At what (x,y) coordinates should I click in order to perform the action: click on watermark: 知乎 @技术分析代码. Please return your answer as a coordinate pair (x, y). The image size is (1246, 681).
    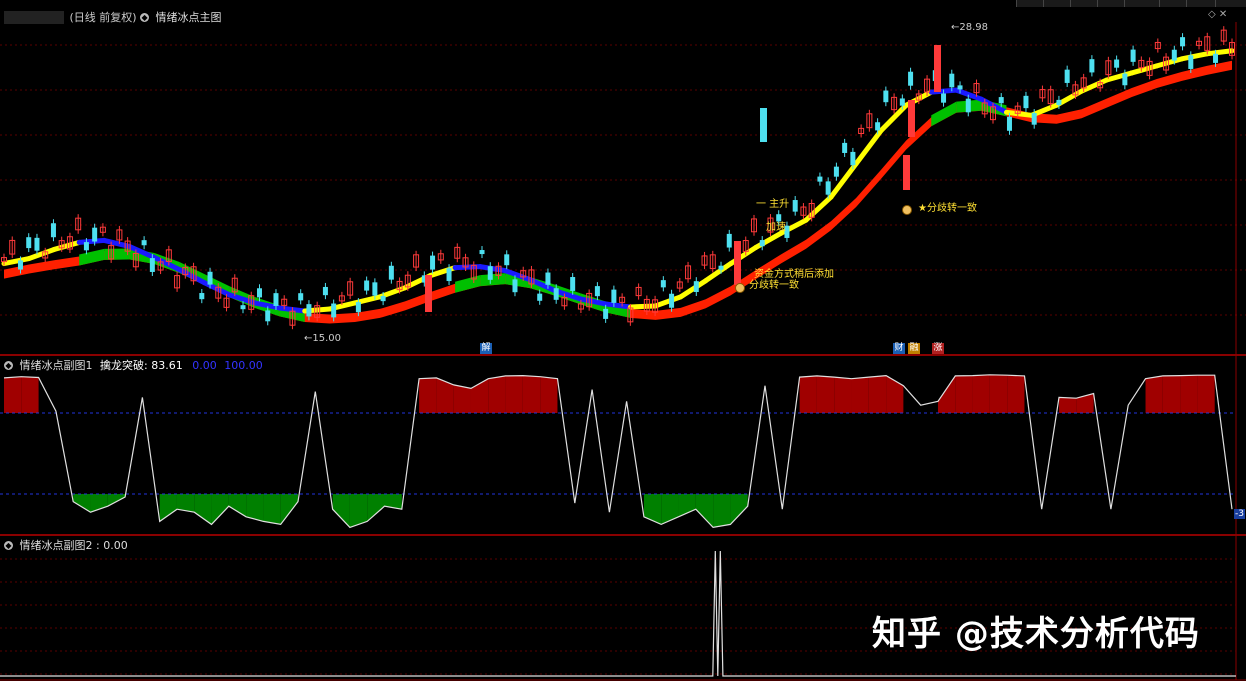
    Looking at the image, I should click on (1036, 634).